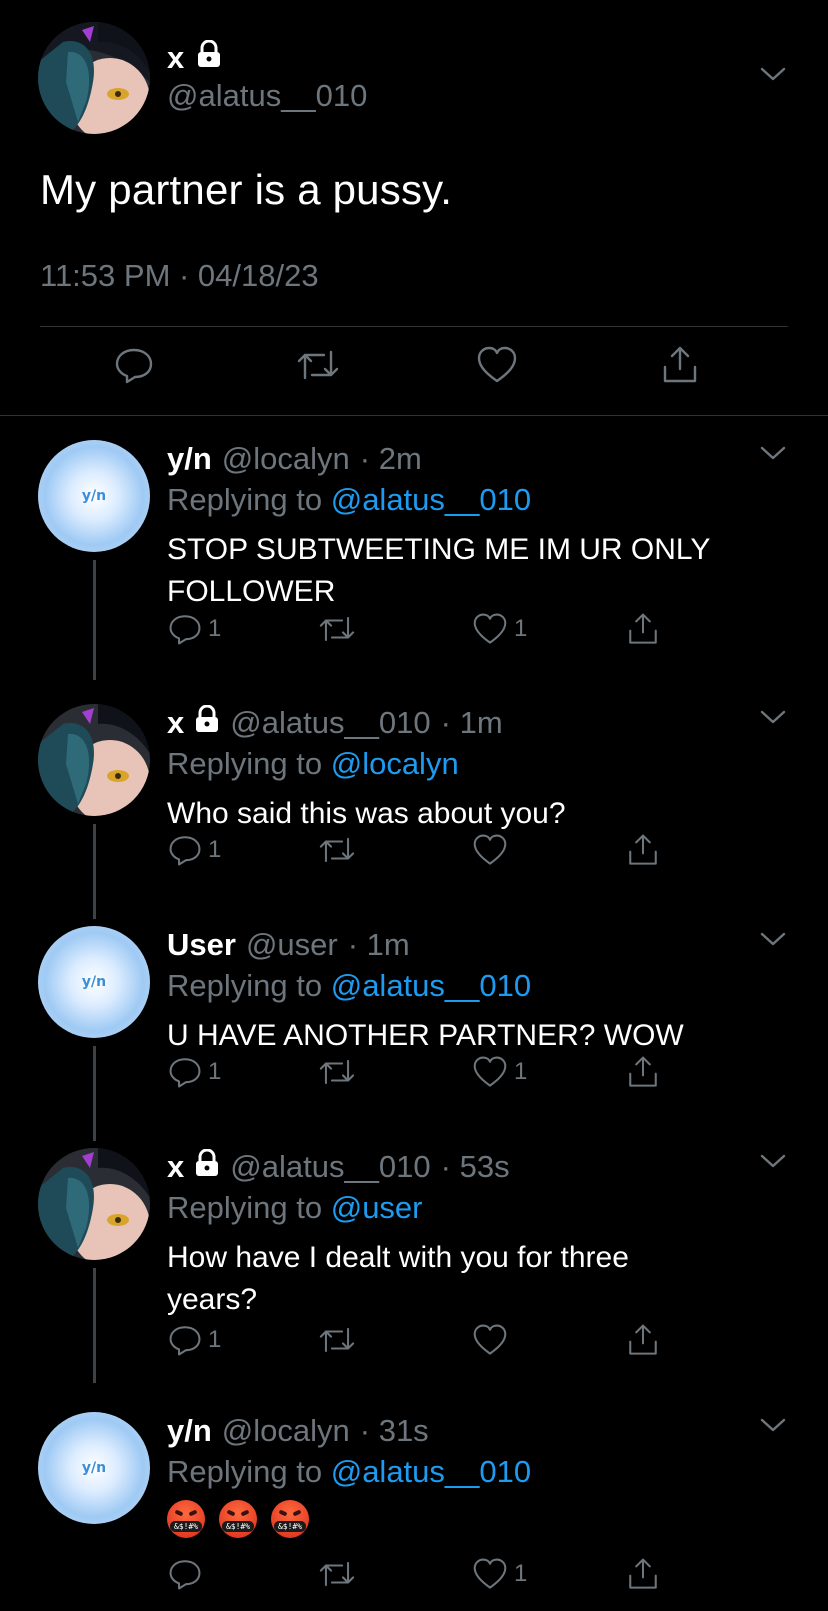 This screenshot has height=1611, width=828. I want to click on timestamp: · 2m, so click(390, 458).